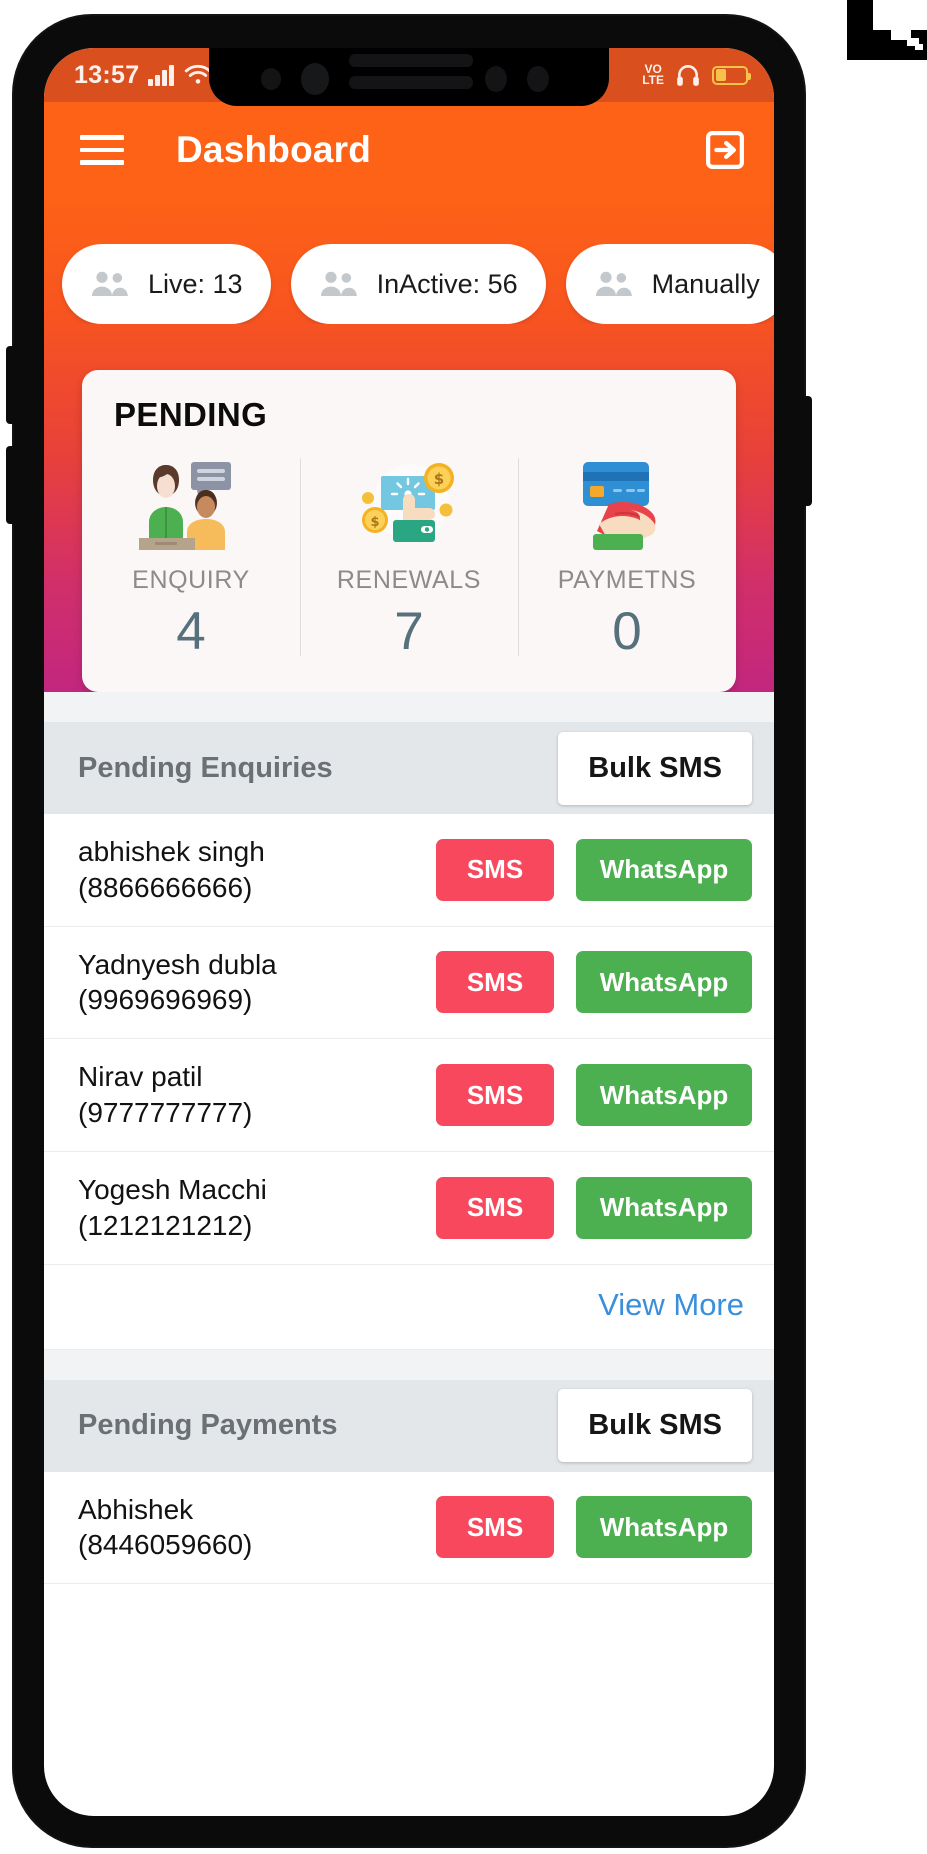 This screenshot has width=927, height=1854. What do you see at coordinates (725, 150) in the screenshot?
I see `logout-icon` at bounding box center [725, 150].